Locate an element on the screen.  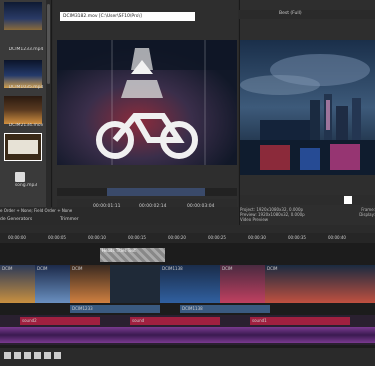
ruler-mark: 00:00:40 is located at coordinates (337, 237).